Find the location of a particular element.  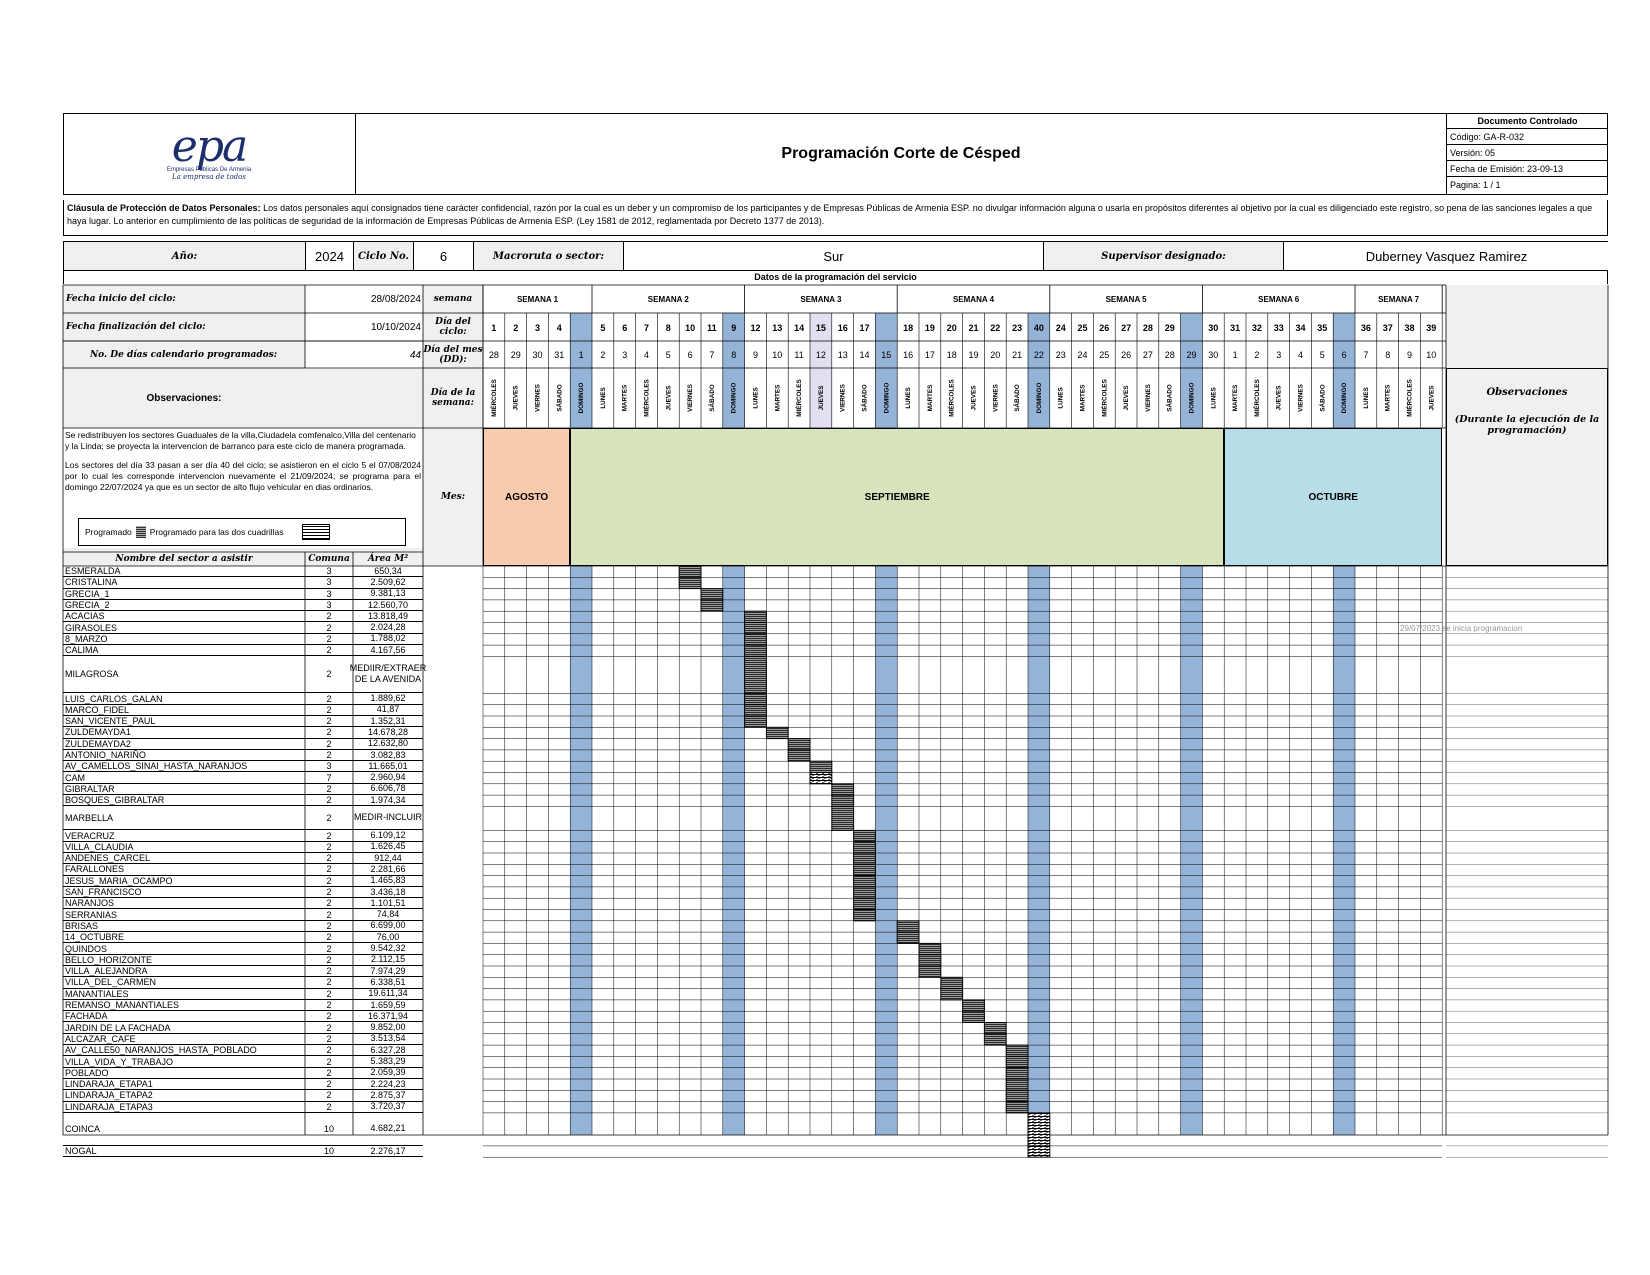

cycle-day: 3 is located at coordinates (537, 328).